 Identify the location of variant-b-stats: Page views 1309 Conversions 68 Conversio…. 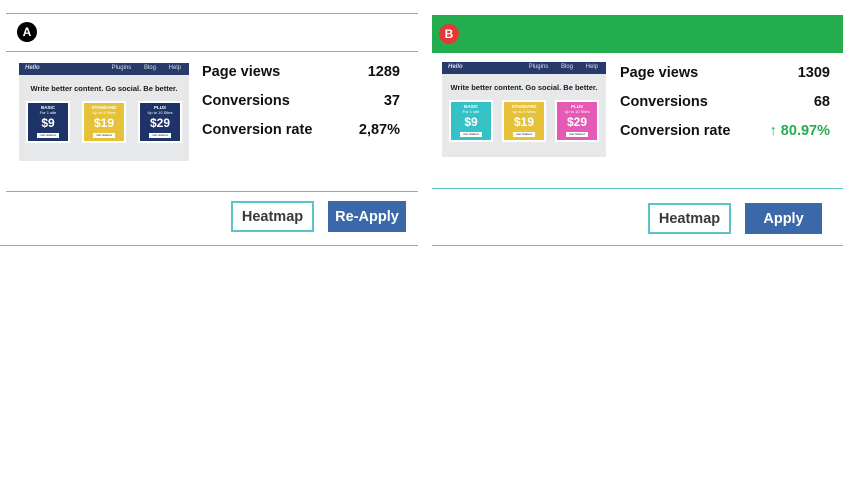
(725, 106).